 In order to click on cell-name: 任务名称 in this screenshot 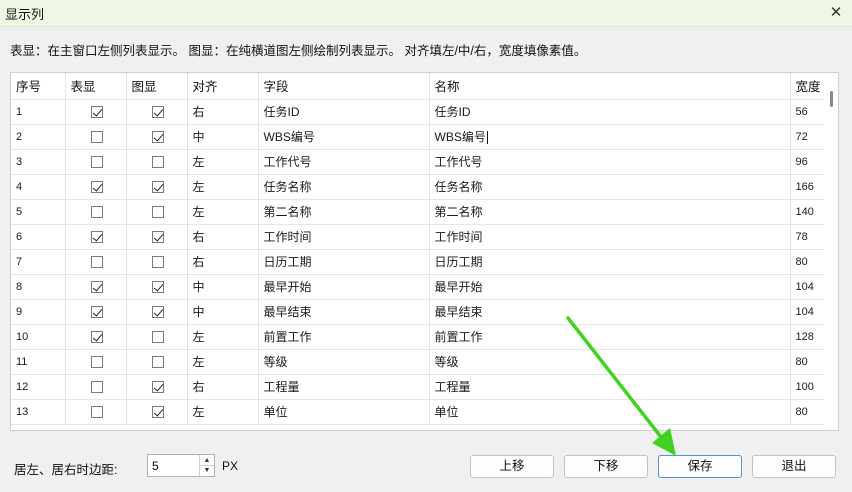, I will do `click(610, 187)`.